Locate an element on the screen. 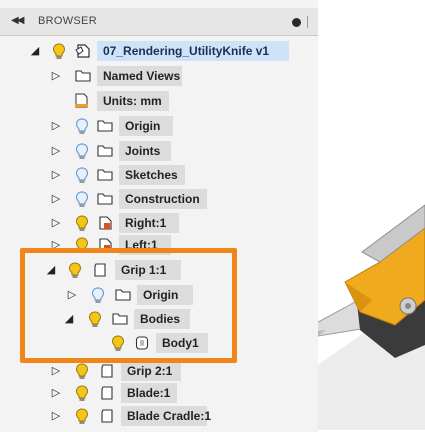  right-component-label: Right:1 is located at coordinates (149, 223).